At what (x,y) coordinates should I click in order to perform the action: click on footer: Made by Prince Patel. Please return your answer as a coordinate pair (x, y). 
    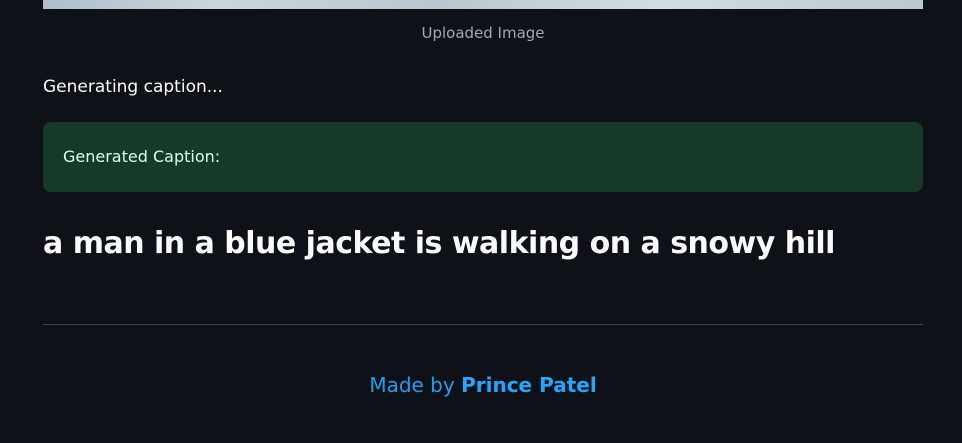
    Looking at the image, I should click on (483, 385).